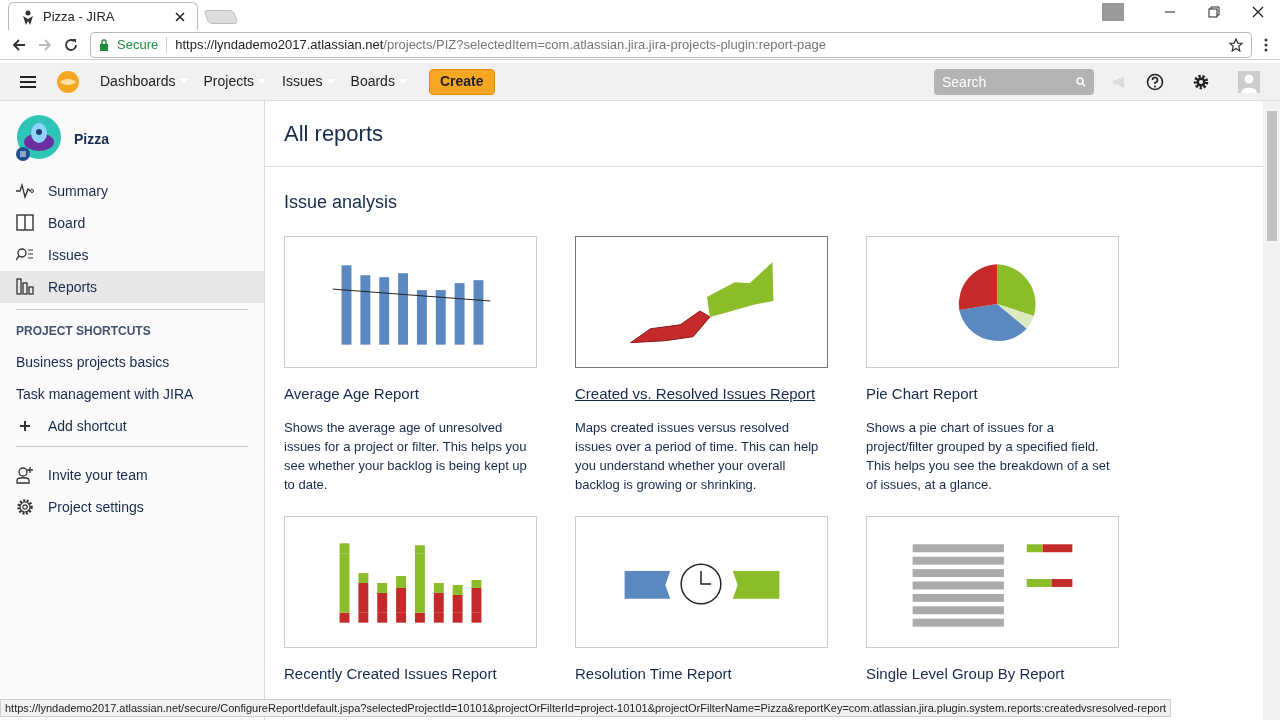 This screenshot has width=1280, height=720. I want to click on add-person-icon, so click(25, 475).